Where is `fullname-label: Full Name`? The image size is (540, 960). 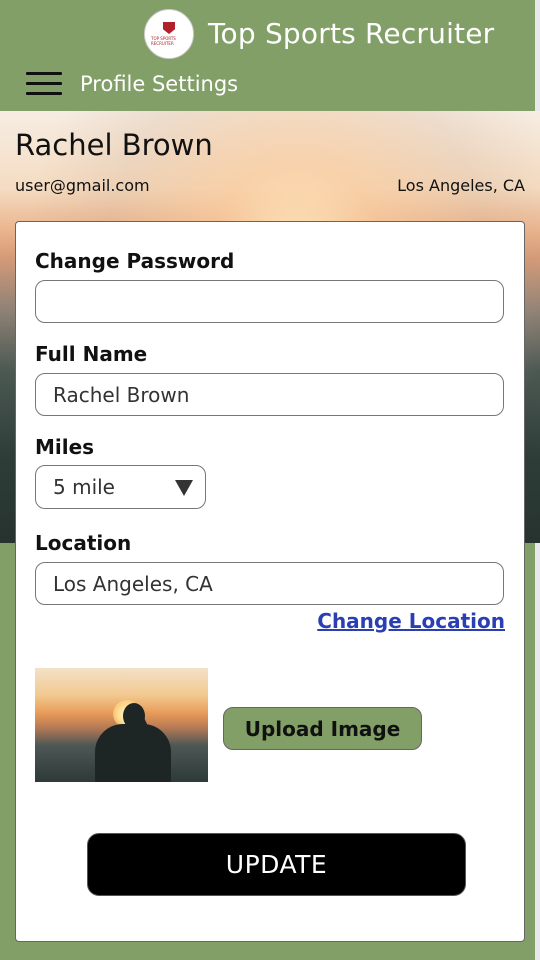
fullname-label: Full Name is located at coordinates (91, 354).